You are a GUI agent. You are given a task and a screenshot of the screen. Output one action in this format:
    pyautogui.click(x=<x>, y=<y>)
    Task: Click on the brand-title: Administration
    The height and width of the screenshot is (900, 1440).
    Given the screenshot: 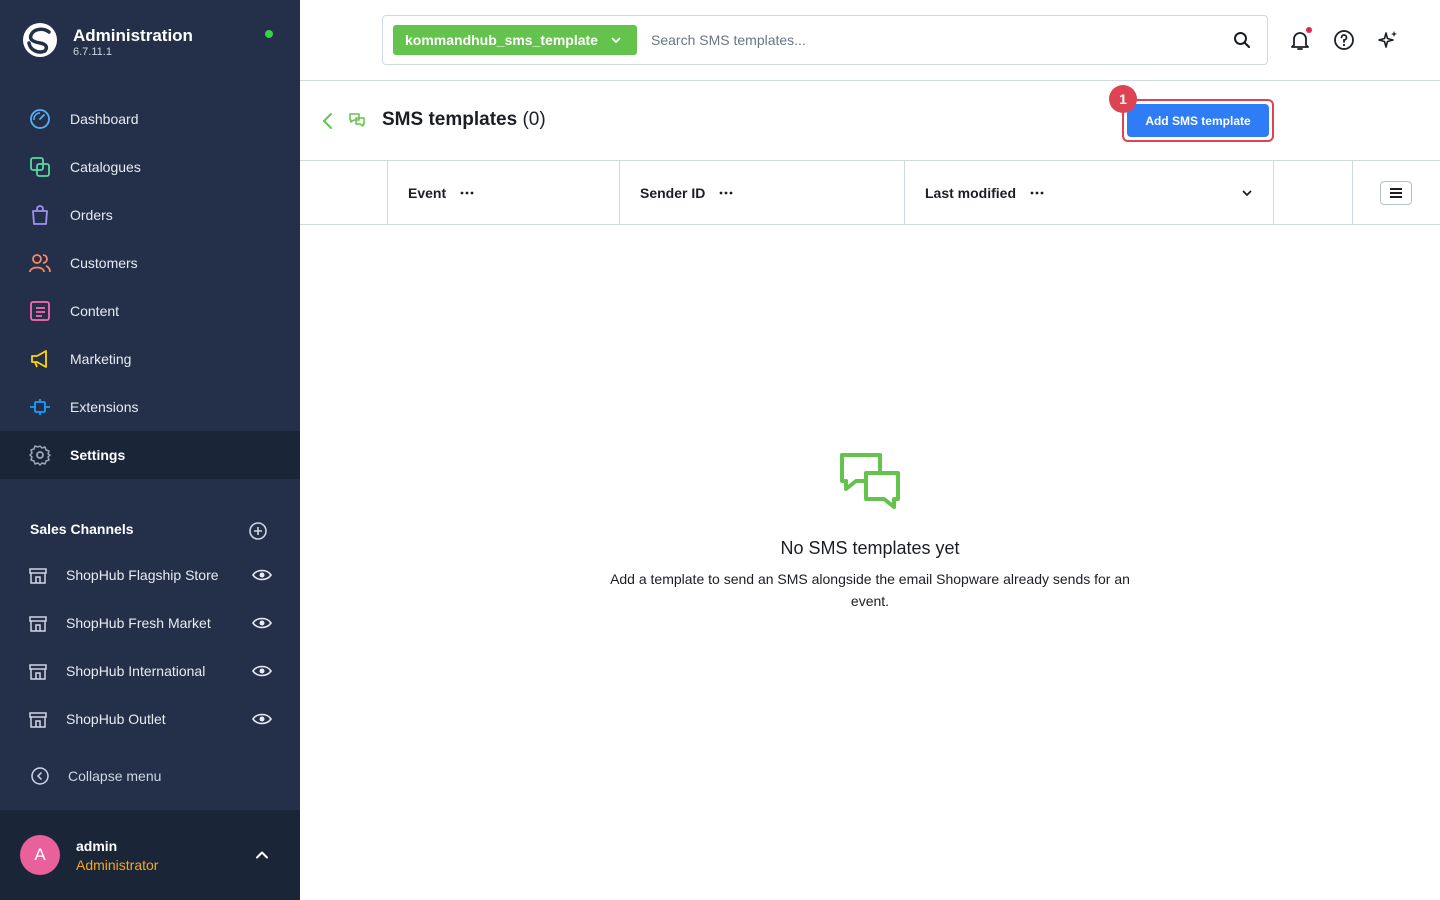 What is the action you would take?
    pyautogui.click(x=133, y=35)
    